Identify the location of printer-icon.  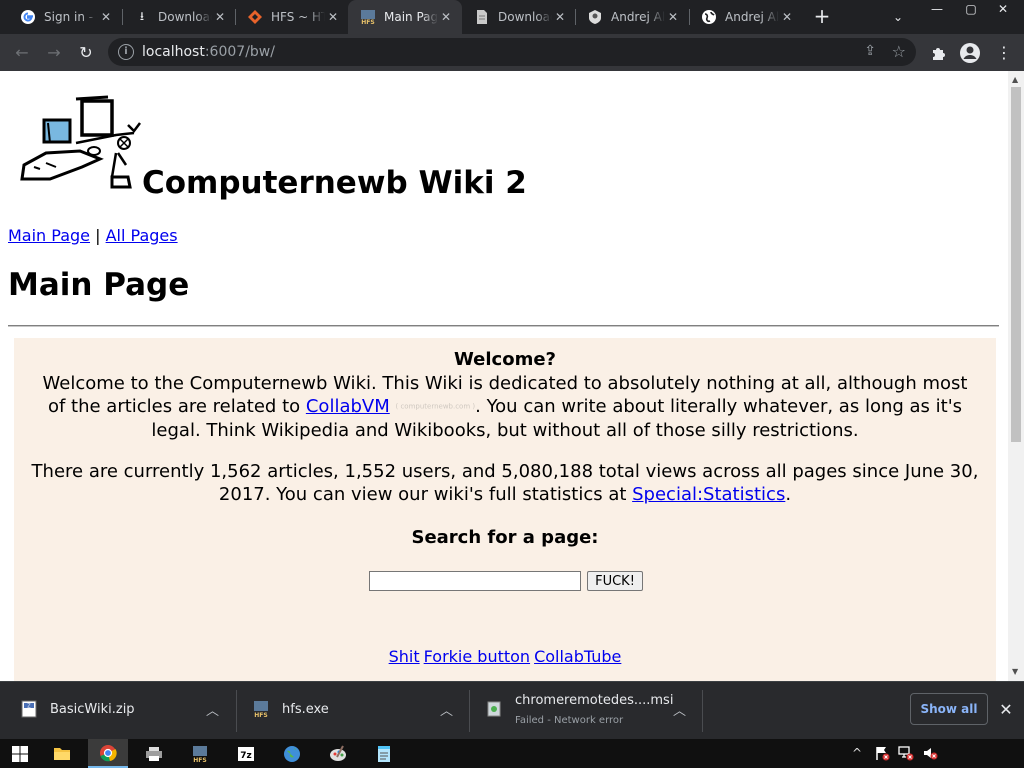
(154, 753).